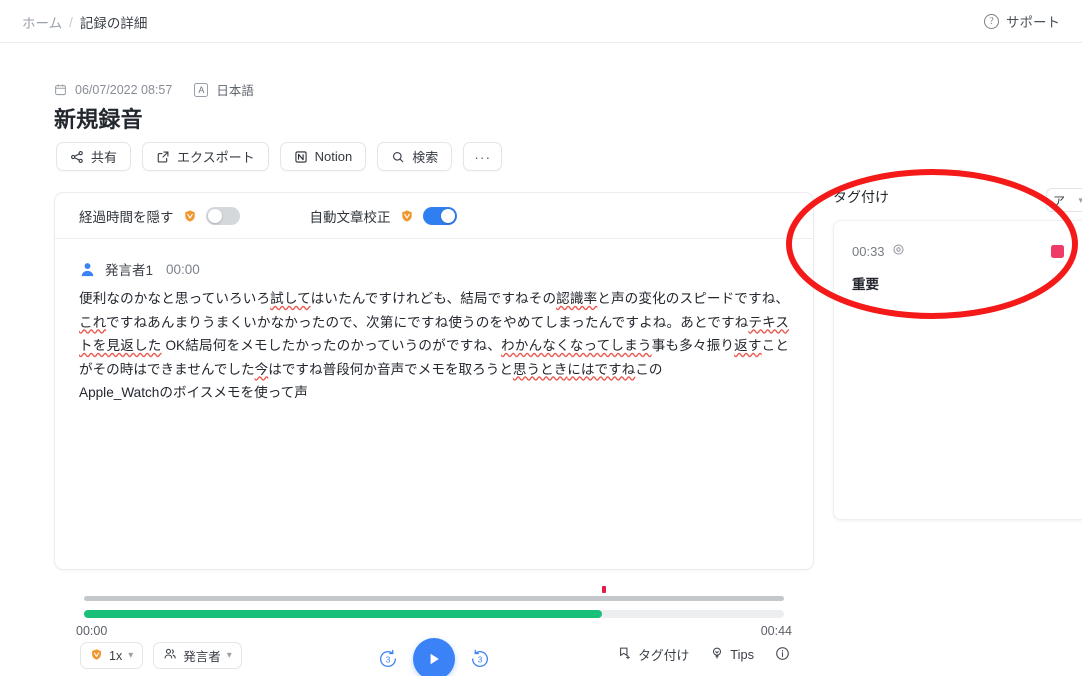 Image resolution: width=1082 pixels, height=676 pixels. Describe the element at coordinates (60, 89) in the screenshot. I see `calendar-icon` at that location.